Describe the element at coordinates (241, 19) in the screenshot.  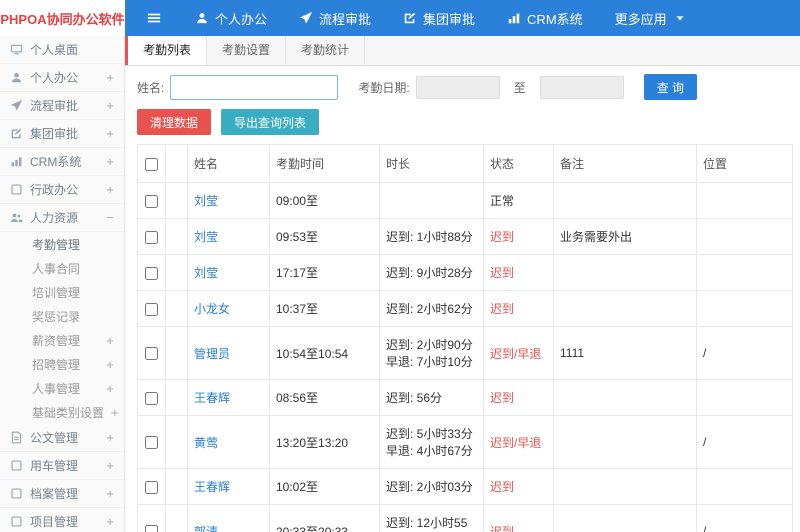
I see `topnav-item-label: 个人办公` at that location.